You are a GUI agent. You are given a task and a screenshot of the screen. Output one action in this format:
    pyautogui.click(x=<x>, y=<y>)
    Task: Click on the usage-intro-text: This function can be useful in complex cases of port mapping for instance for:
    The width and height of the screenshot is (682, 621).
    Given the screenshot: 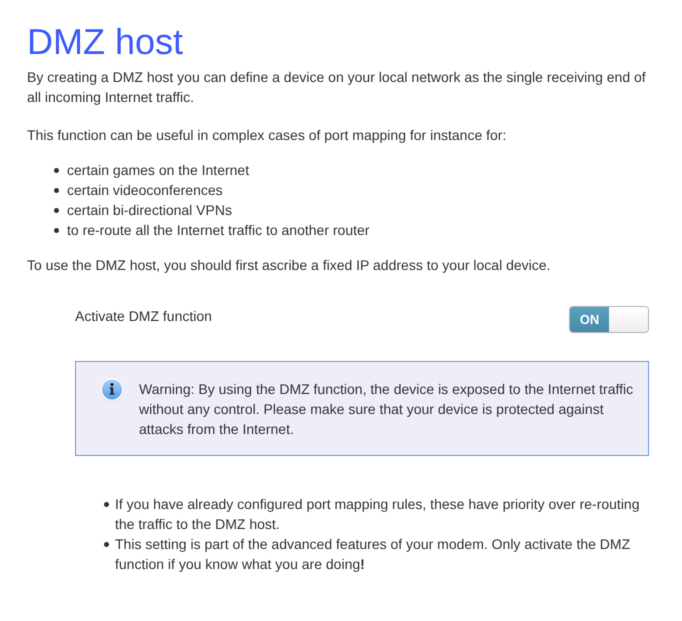 What is the action you would take?
    pyautogui.click(x=267, y=135)
    